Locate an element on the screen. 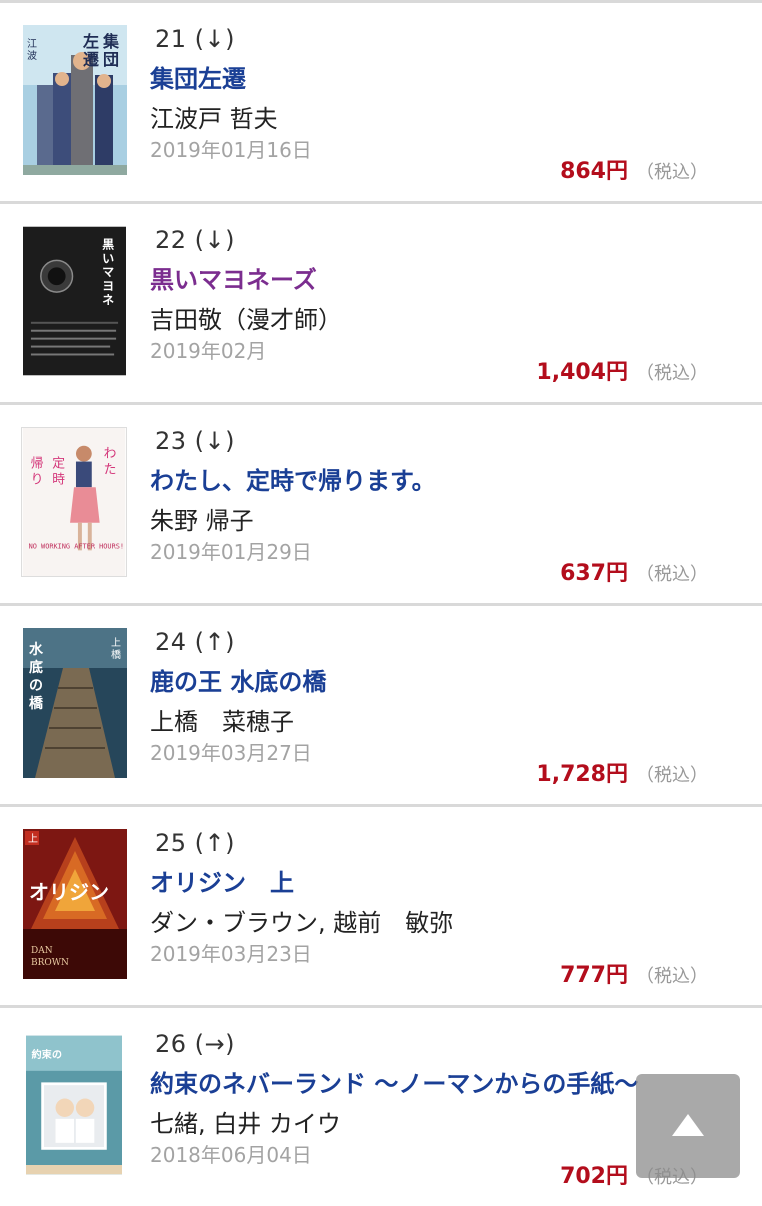 This screenshot has width=762, height=1206. svg-text: 左 is located at coordinates (90, 41).